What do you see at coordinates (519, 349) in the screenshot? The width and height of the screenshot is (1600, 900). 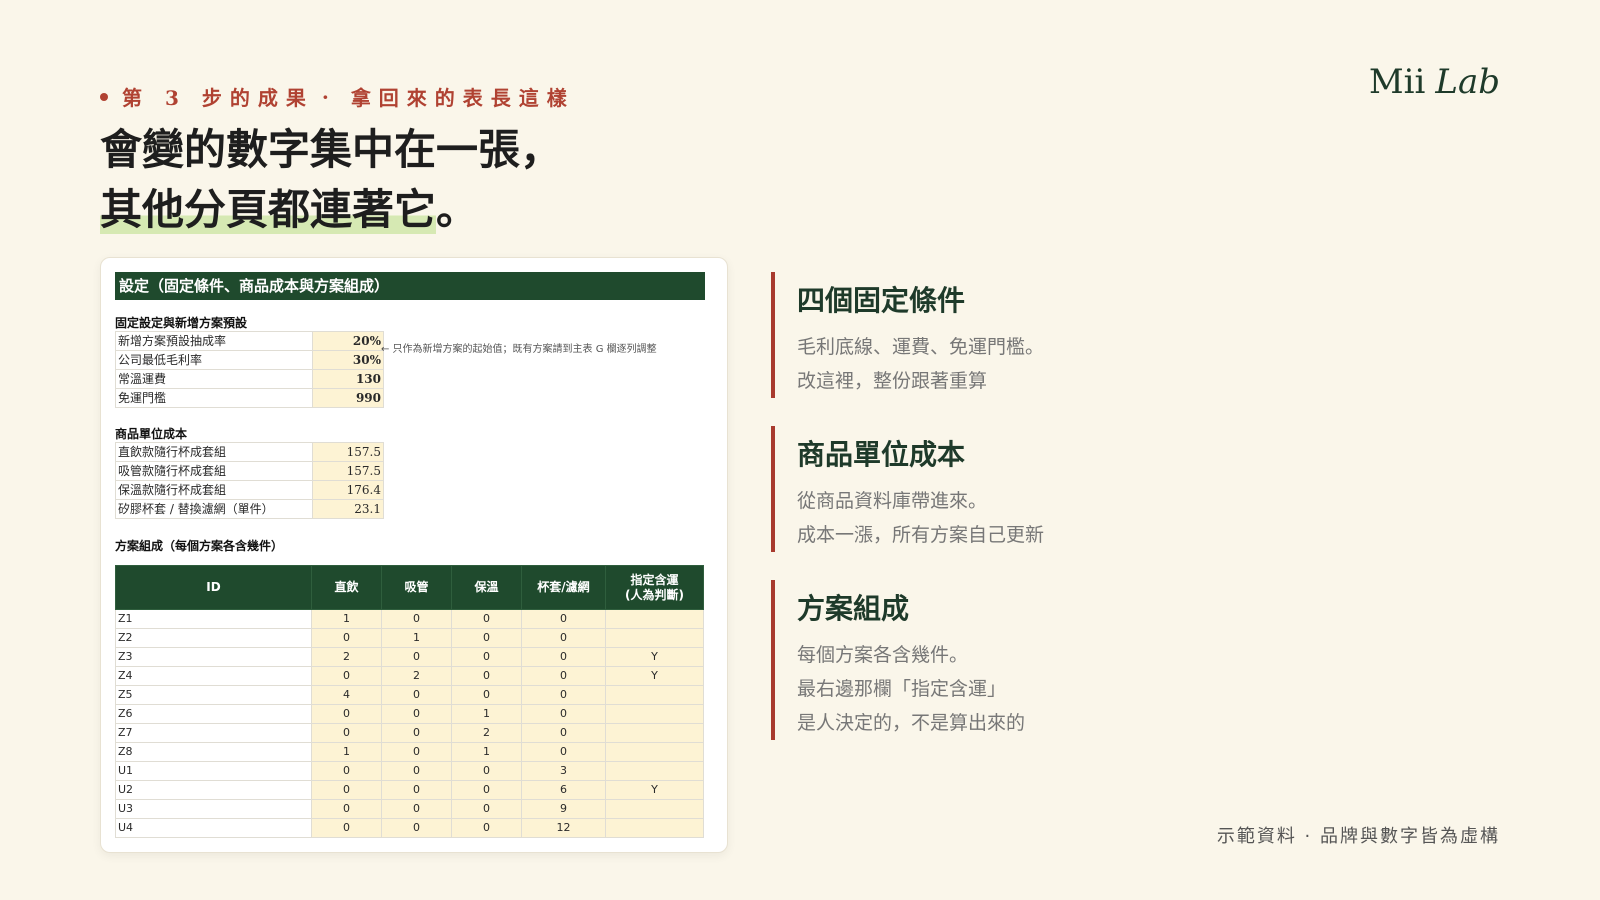 I see `default-rate-note: ← 只作為新增方案的起始值；既有方案請到主表 G 欄逐列調整` at bounding box center [519, 349].